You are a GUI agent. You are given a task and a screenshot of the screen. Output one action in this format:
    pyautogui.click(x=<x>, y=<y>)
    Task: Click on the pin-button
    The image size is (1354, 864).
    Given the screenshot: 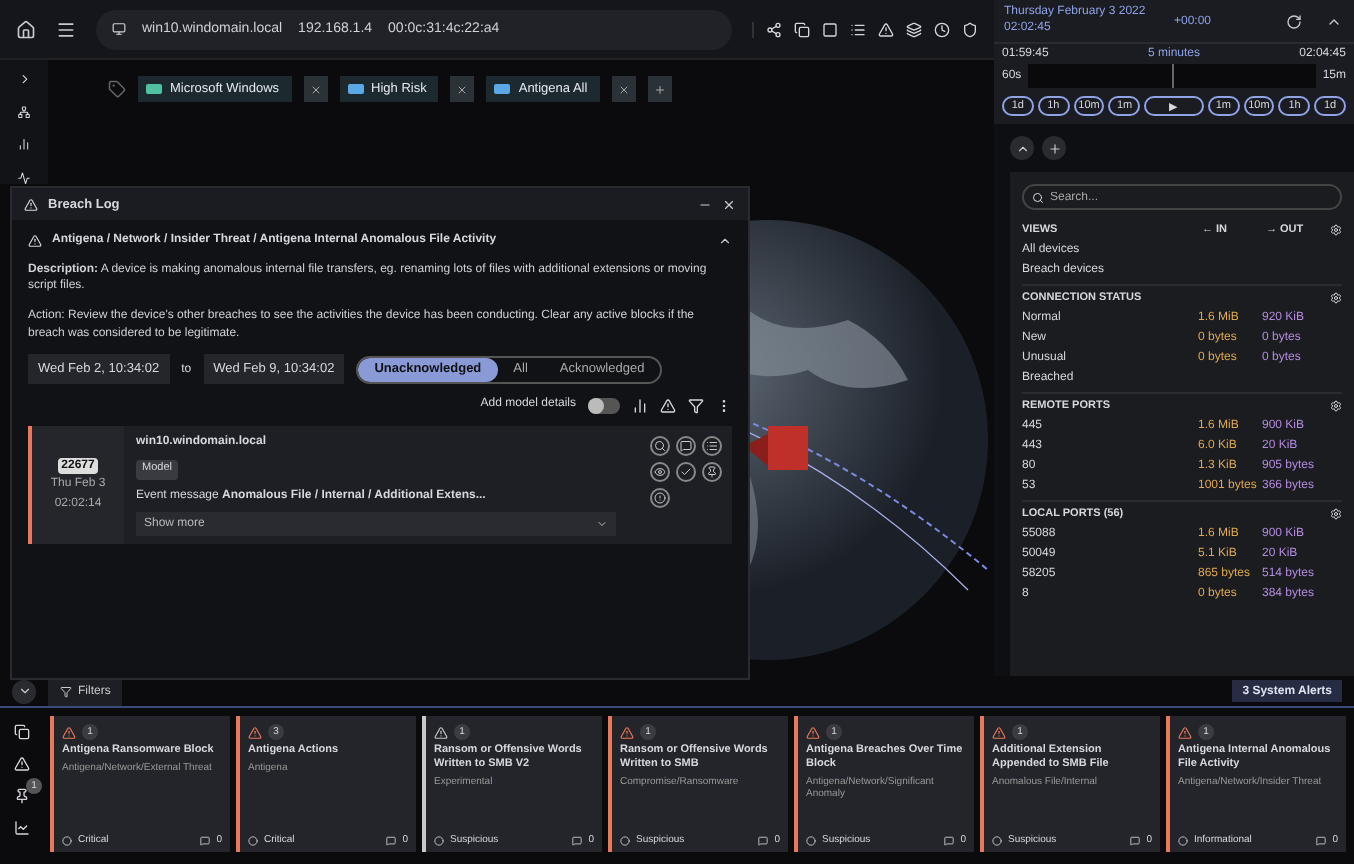 What is the action you would take?
    pyautogui.click(x=712, y=472)
    